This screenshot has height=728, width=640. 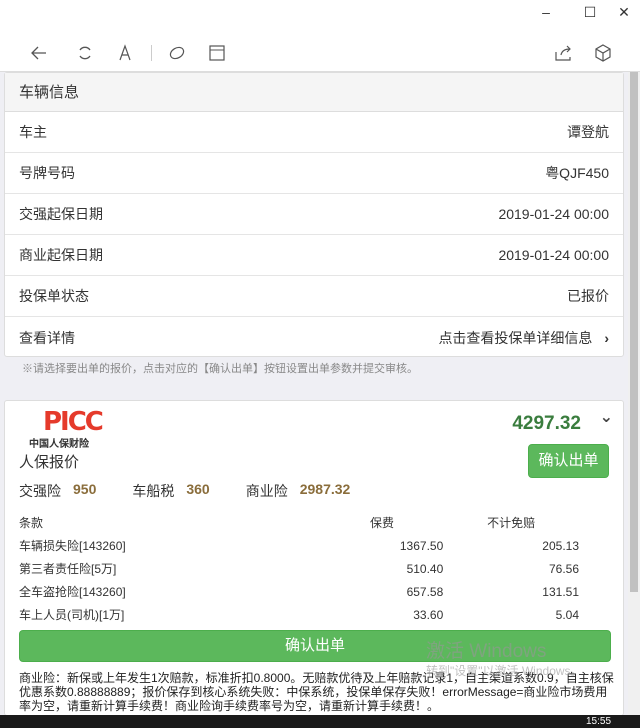 I want to click on picc-logo: PICC 中国人保财险, so click(x=71, y=429).